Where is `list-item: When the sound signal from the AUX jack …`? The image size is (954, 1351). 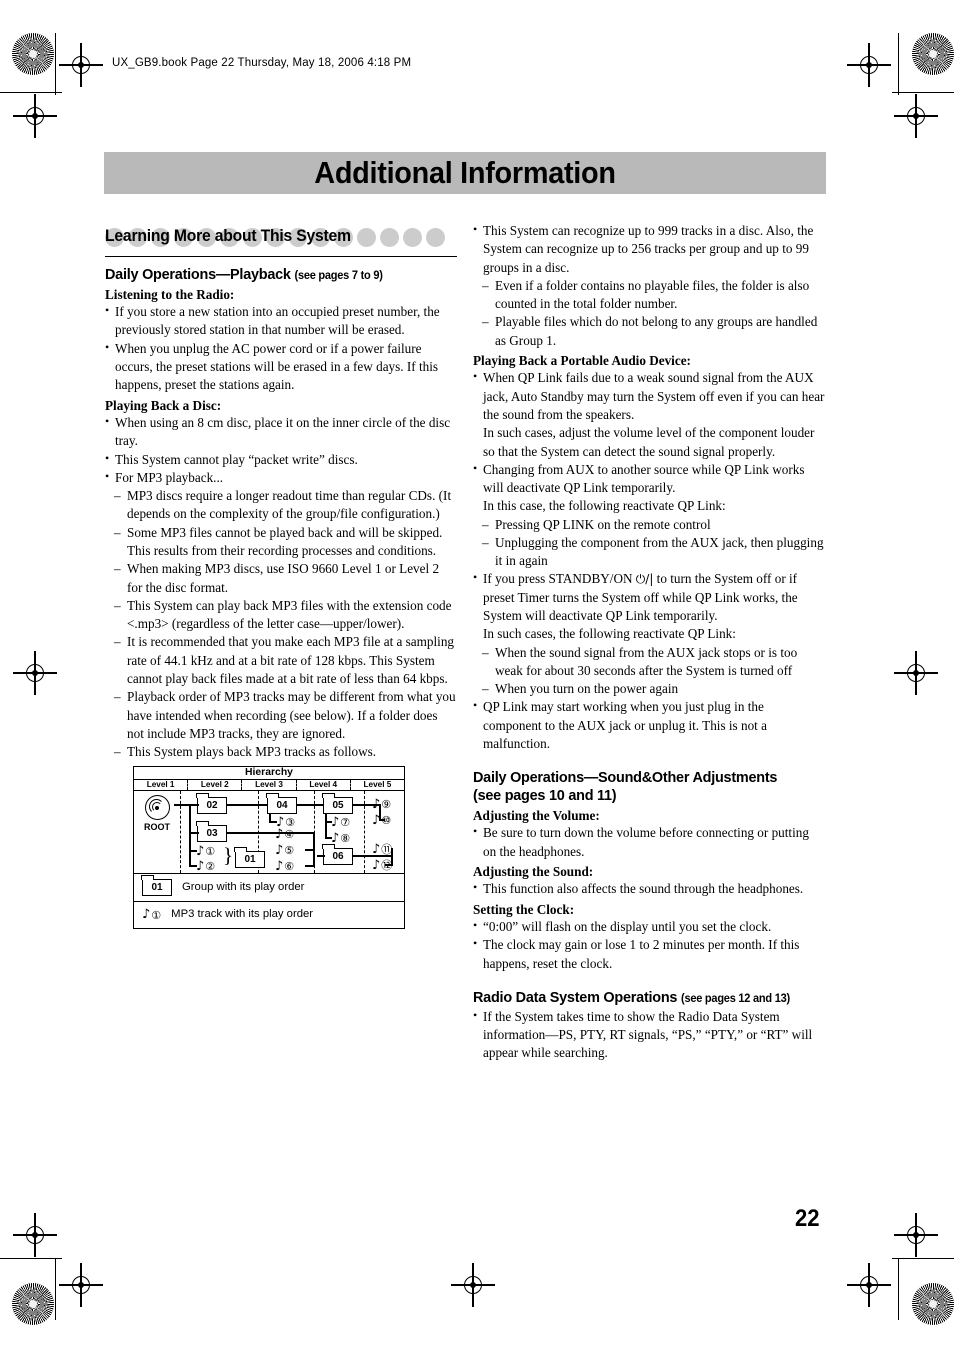 list-item: When the sound signal from the AUX jack … is located at coordinates (649, 662).